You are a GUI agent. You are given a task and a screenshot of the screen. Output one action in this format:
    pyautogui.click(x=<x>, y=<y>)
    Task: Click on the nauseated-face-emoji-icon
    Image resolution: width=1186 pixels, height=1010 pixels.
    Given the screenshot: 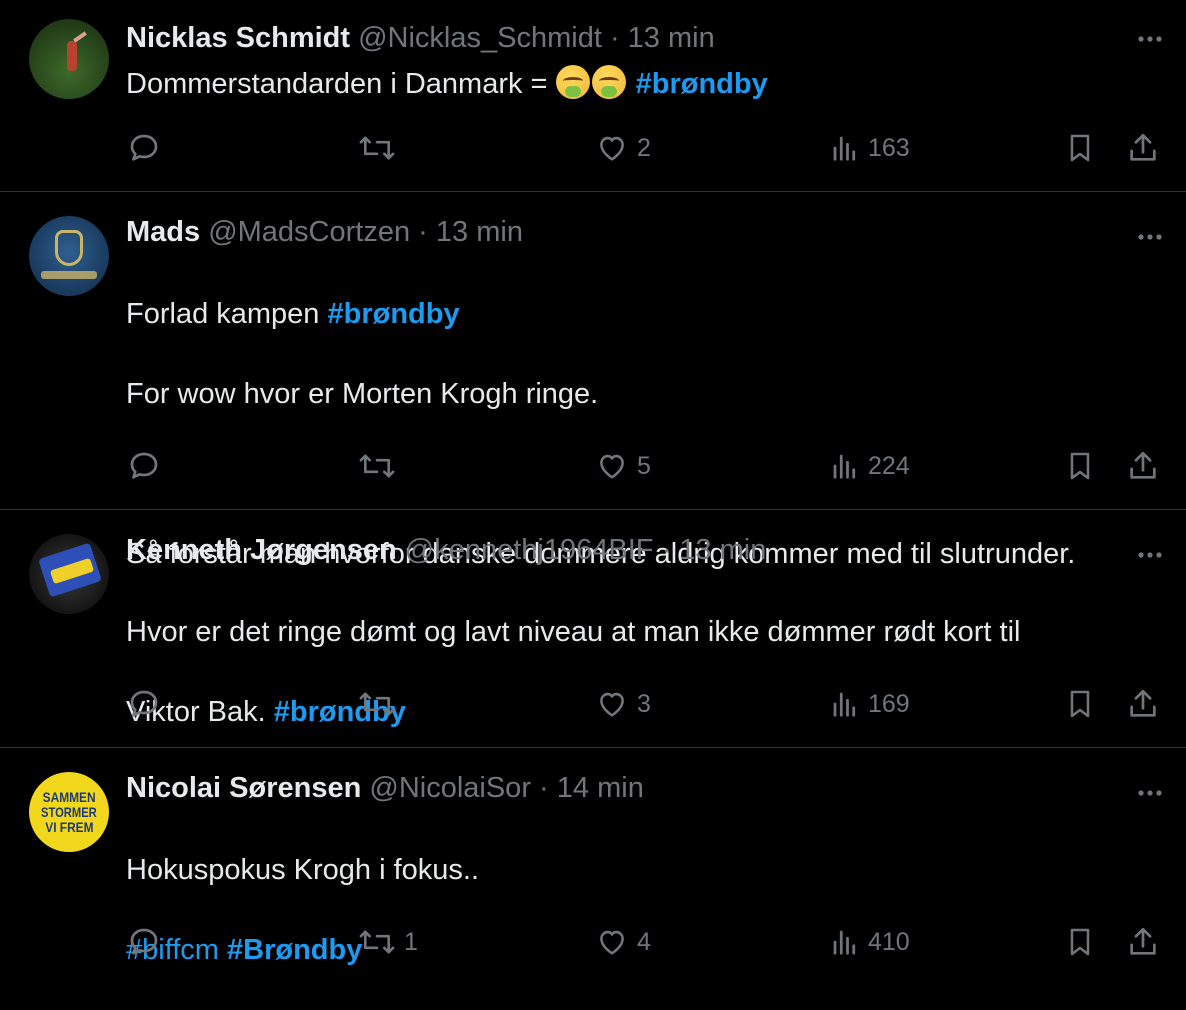 What is the action you would take?
    pyautogui.click(x=608, y=82)
    